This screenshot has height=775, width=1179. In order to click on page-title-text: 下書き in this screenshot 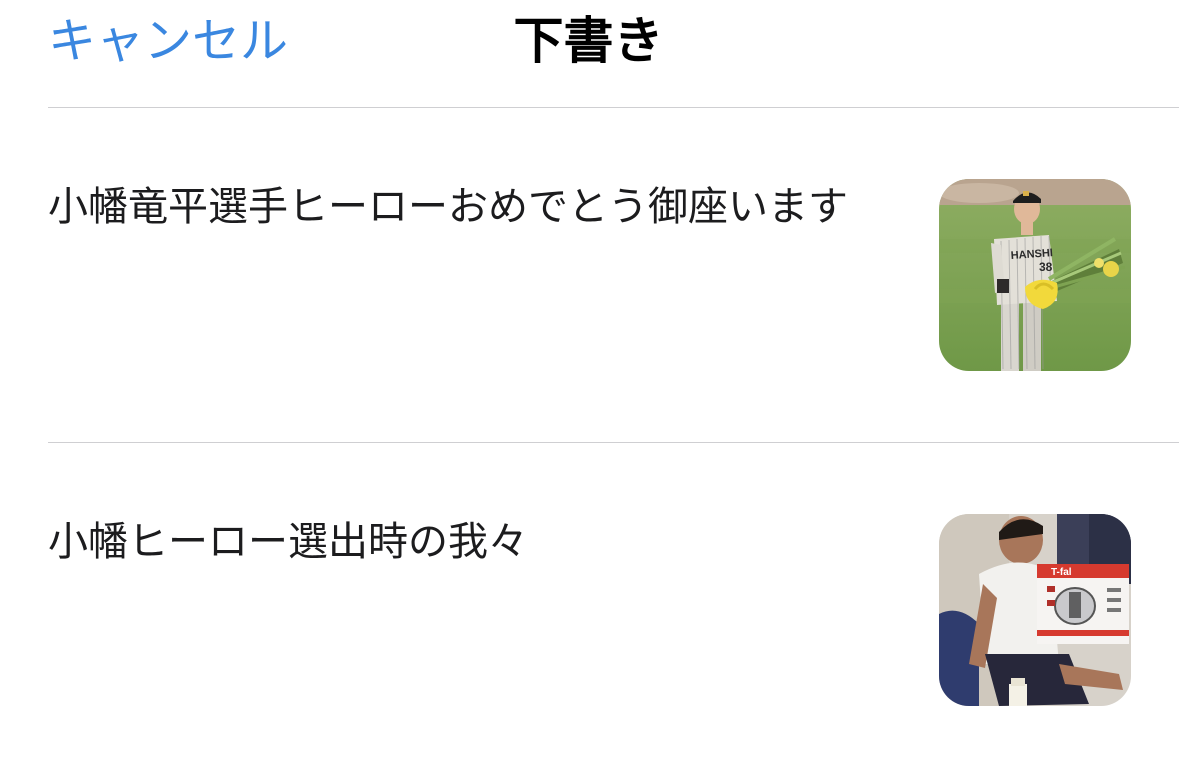, I will do `click(588, 41)`.